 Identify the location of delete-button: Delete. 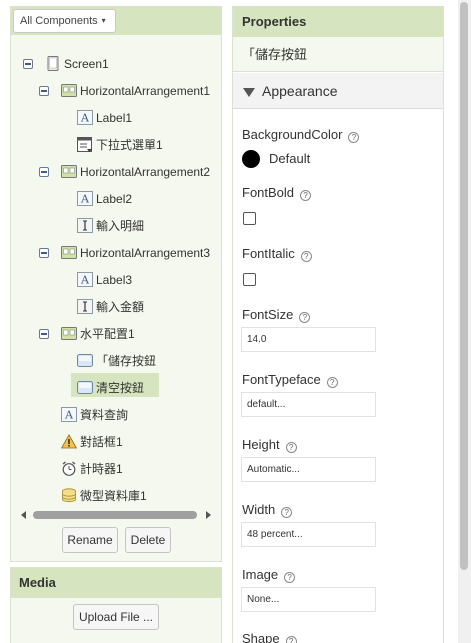
(148, 540).